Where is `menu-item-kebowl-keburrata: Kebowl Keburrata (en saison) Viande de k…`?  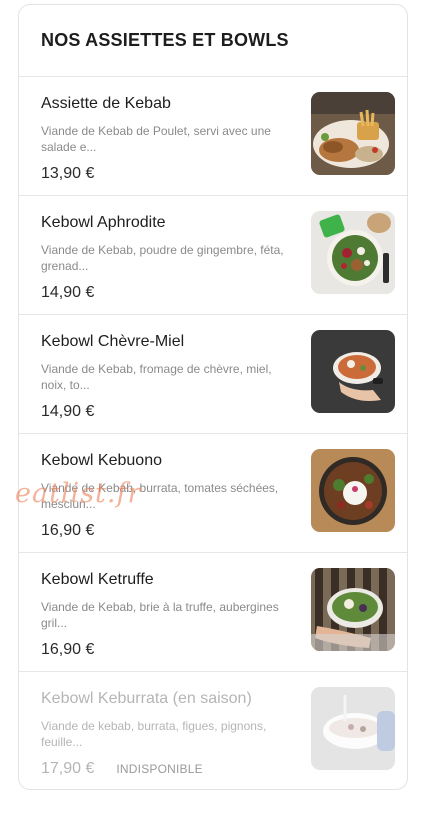 menu-item-kebowl-keburrata: Kebowl Keburrata (en saison) Viande de k… is located at coordinates (213, 730).